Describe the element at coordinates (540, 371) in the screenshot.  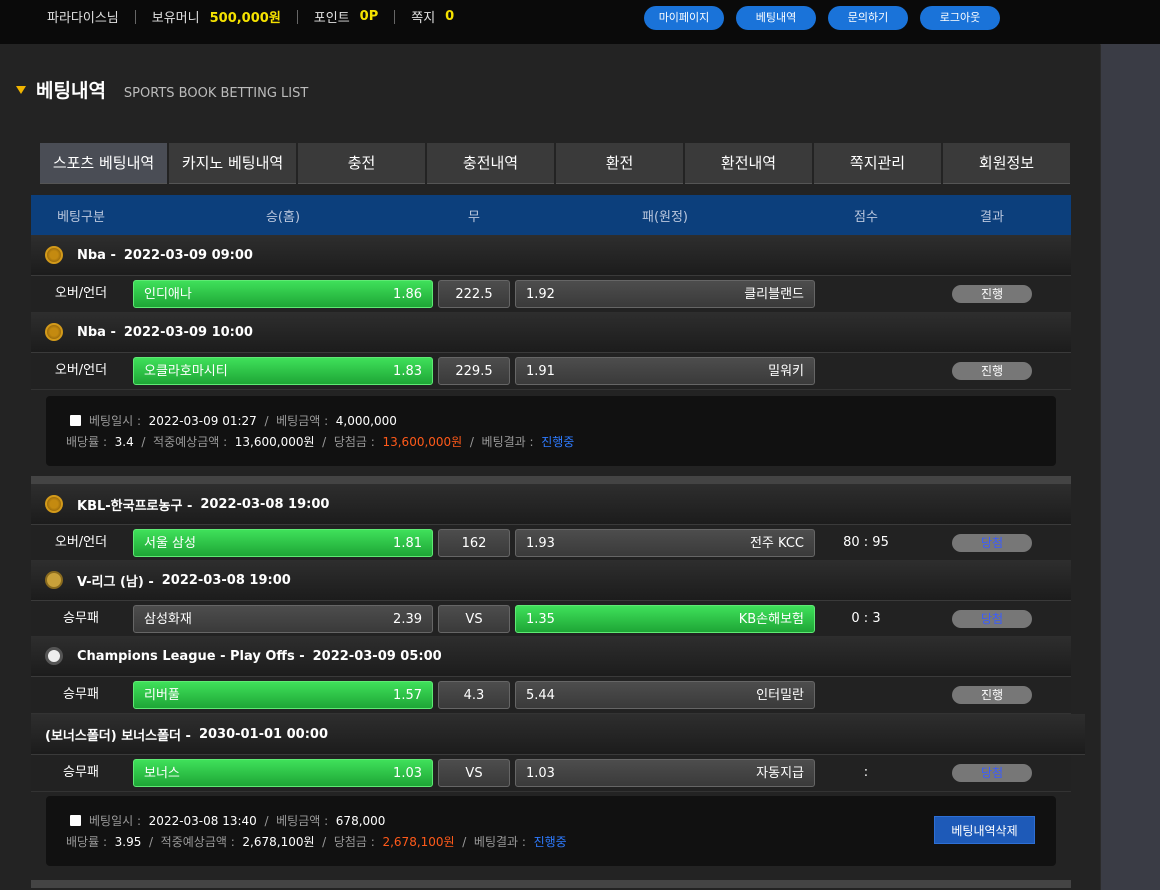
I see `away-odds: 1.91` at that location.